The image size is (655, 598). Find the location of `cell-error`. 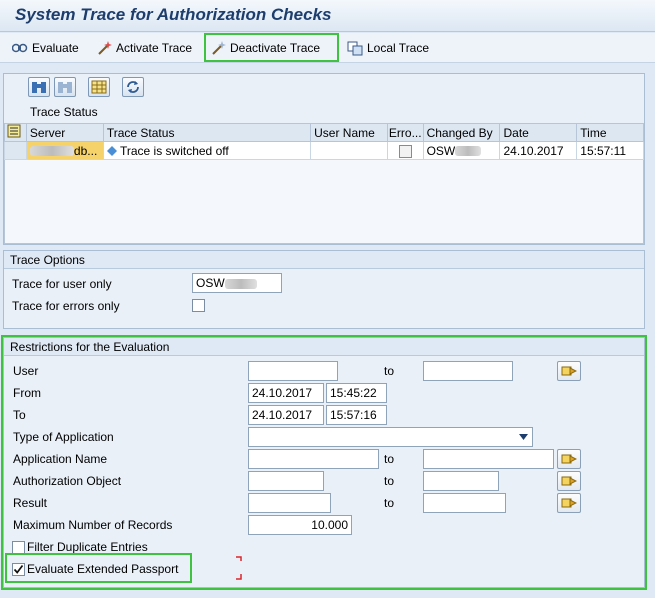

cell-error is located at coordinates (405, 150).